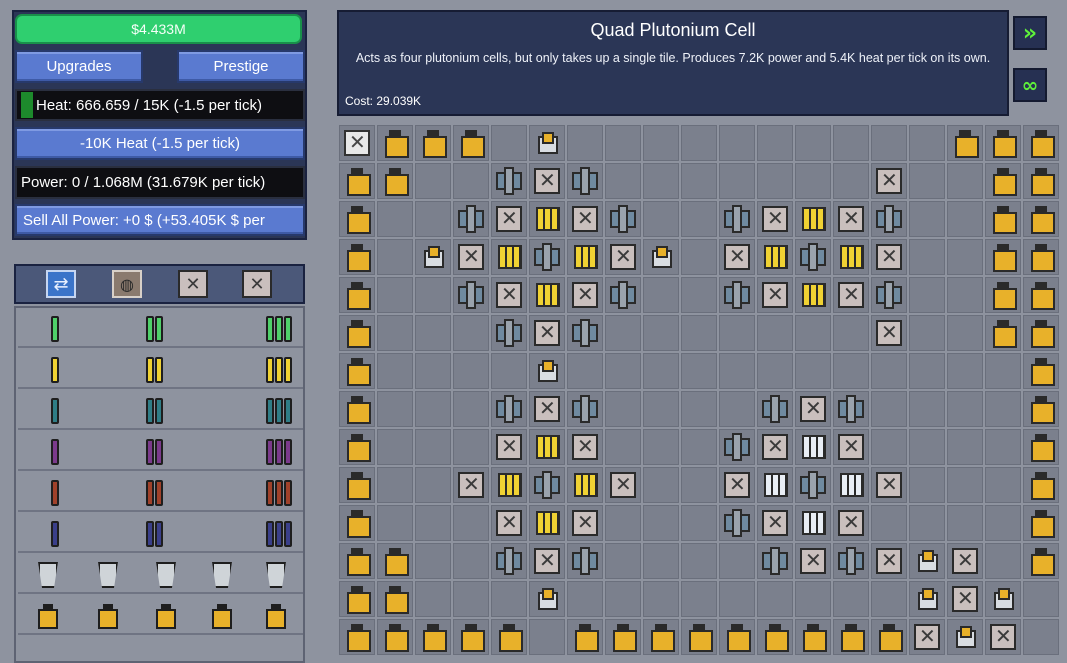  Describe the element at coordinates (222, 616) in the screenshot. I see `part-capacitor-icon` at that location.